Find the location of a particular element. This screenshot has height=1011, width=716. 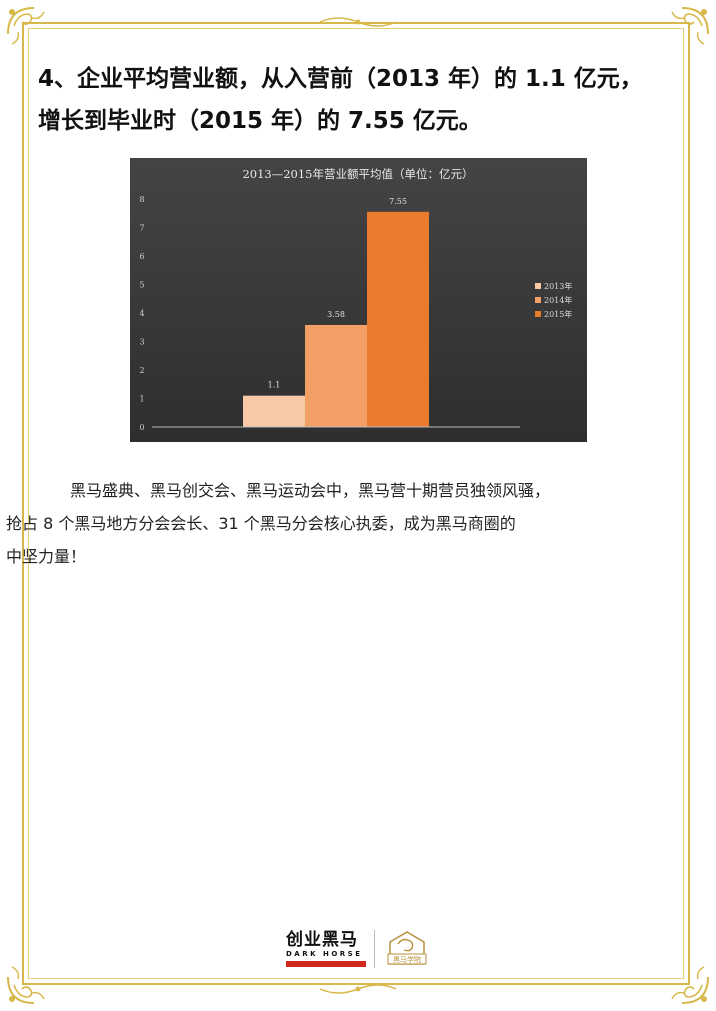

legend-label: 2015年 is located at coordinates (558, 314).